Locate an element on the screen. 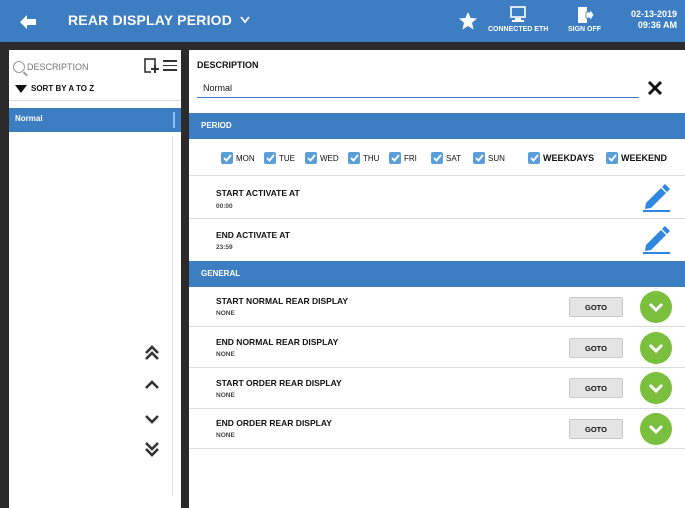 This screenshot has width=685, height=508. checkbox-wed: WED is located at coordinates (322, 158).